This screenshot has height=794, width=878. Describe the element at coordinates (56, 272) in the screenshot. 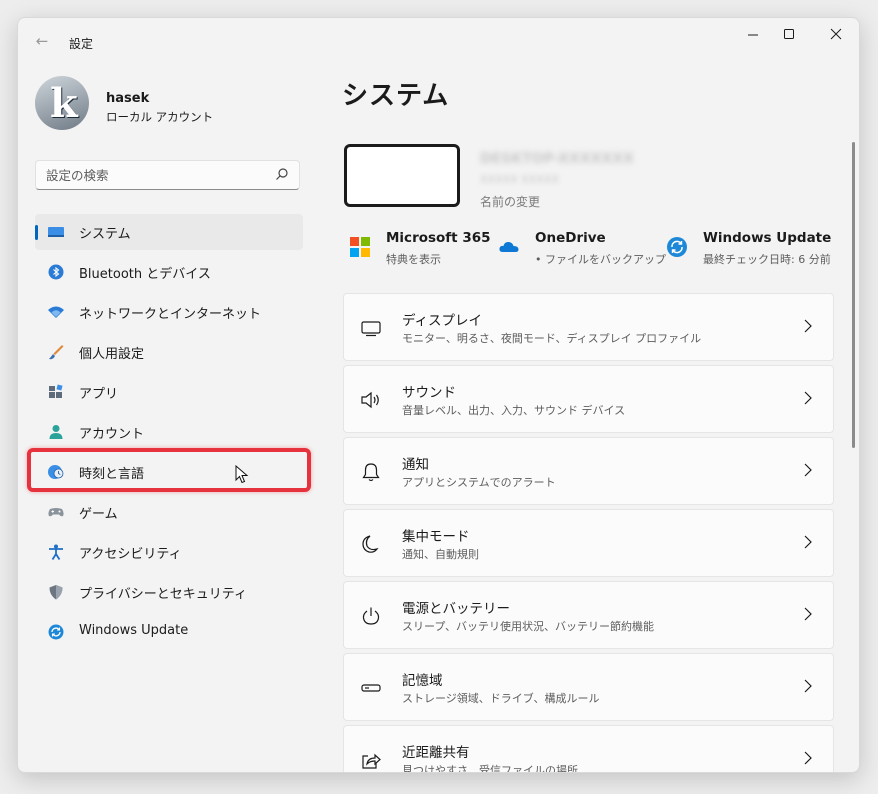

I see `bluetooth-icon` at that location.